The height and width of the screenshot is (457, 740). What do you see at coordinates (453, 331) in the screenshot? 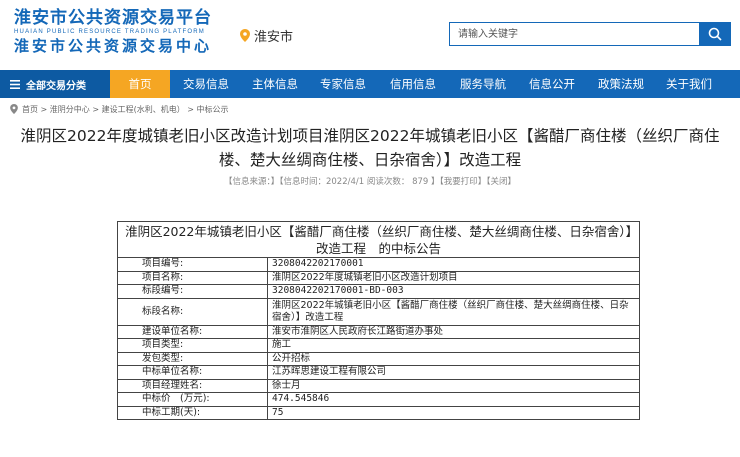
I see `row-value: 淮安市淮阴区人民政府长江路街道办事处` at bounding box center [453, 331].